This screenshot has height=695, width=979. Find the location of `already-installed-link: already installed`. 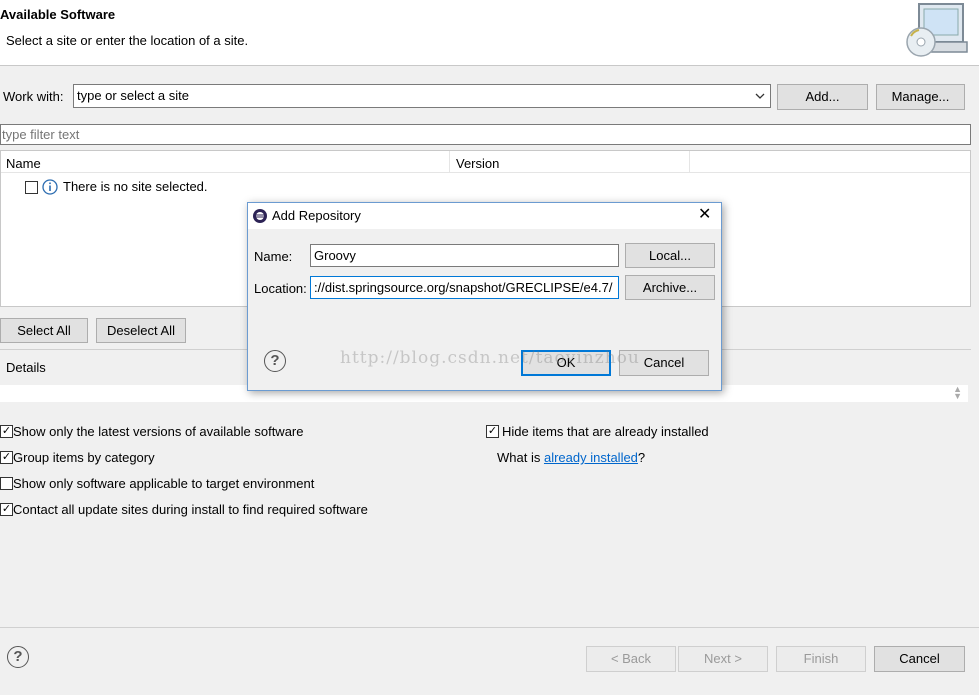

already-installed-link: already installed is located at coordinates (591, 457).